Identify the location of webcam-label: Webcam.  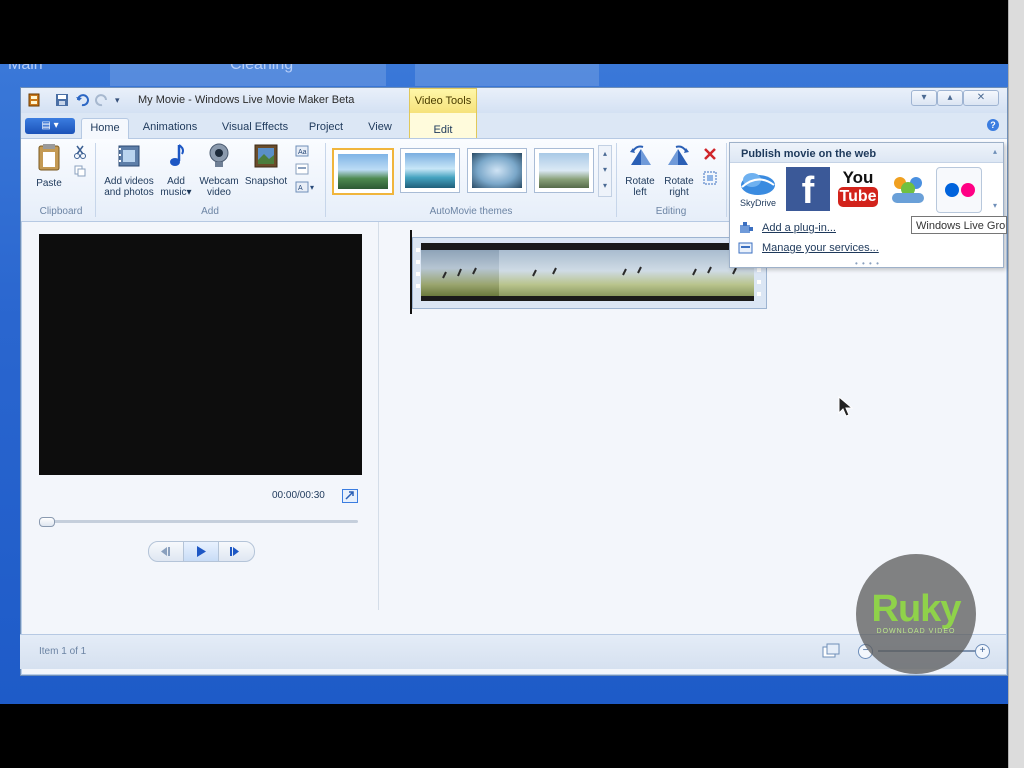
(219, 181).